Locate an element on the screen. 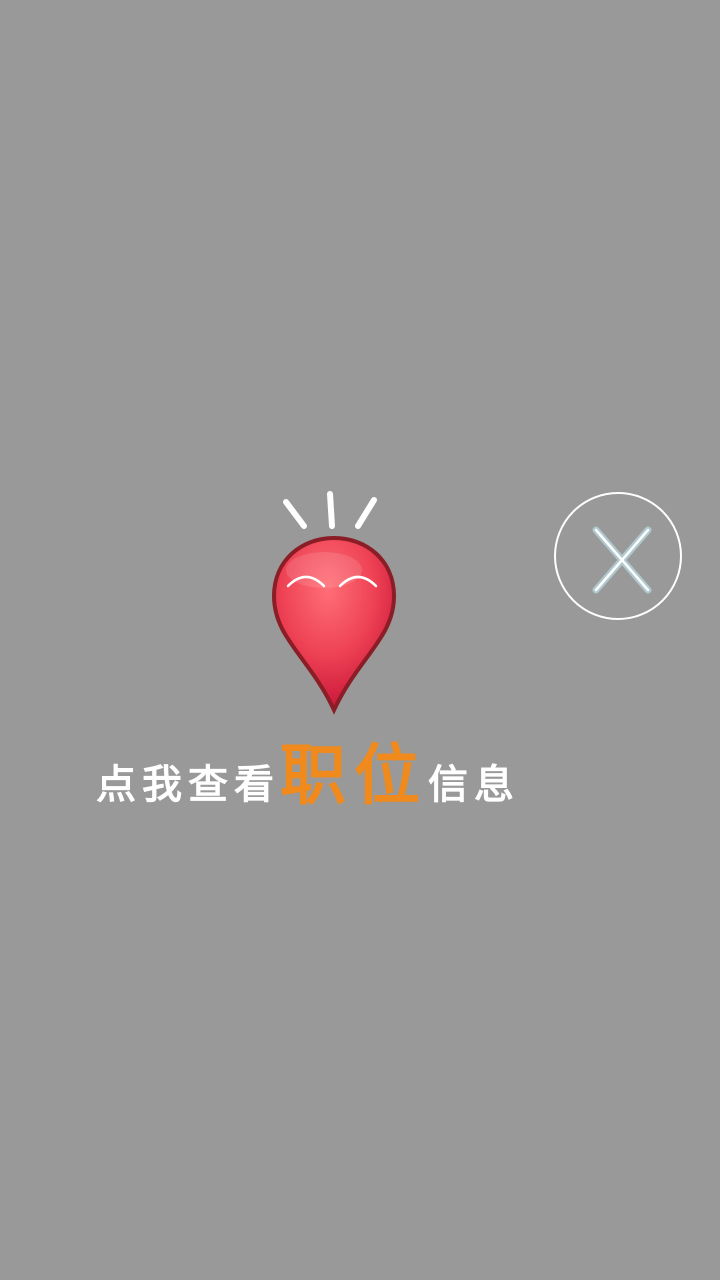 The image size is (720, 1280). close-button is located at coordinates (618, 556).